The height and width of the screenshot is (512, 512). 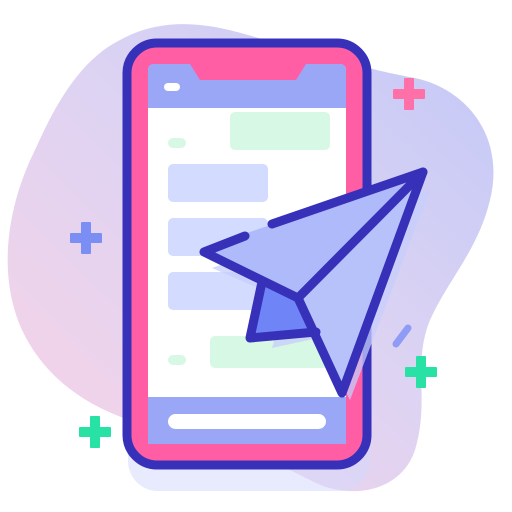 I want to click on home-indicator, so click(x=247, y=421).